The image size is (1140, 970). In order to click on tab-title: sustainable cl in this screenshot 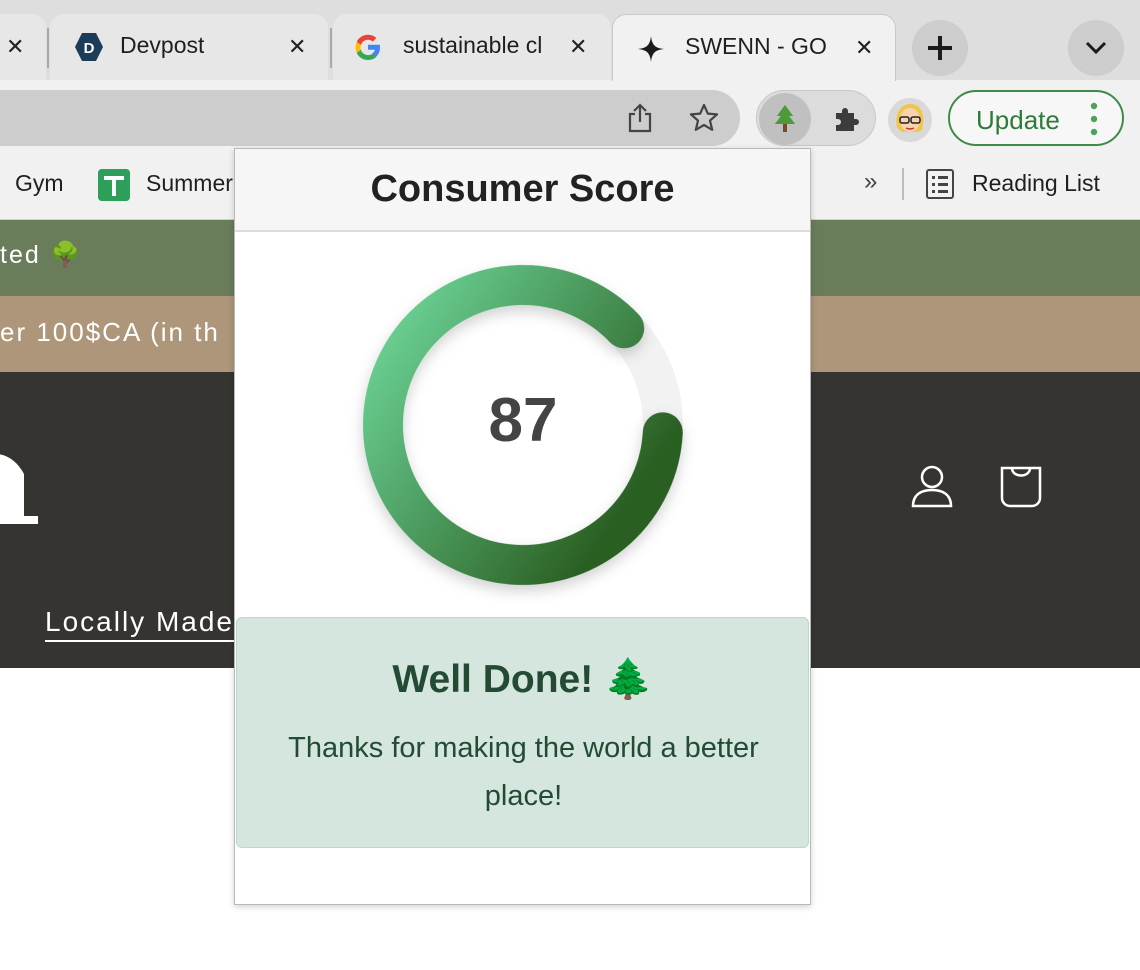, I will do `click(473, 45)`.